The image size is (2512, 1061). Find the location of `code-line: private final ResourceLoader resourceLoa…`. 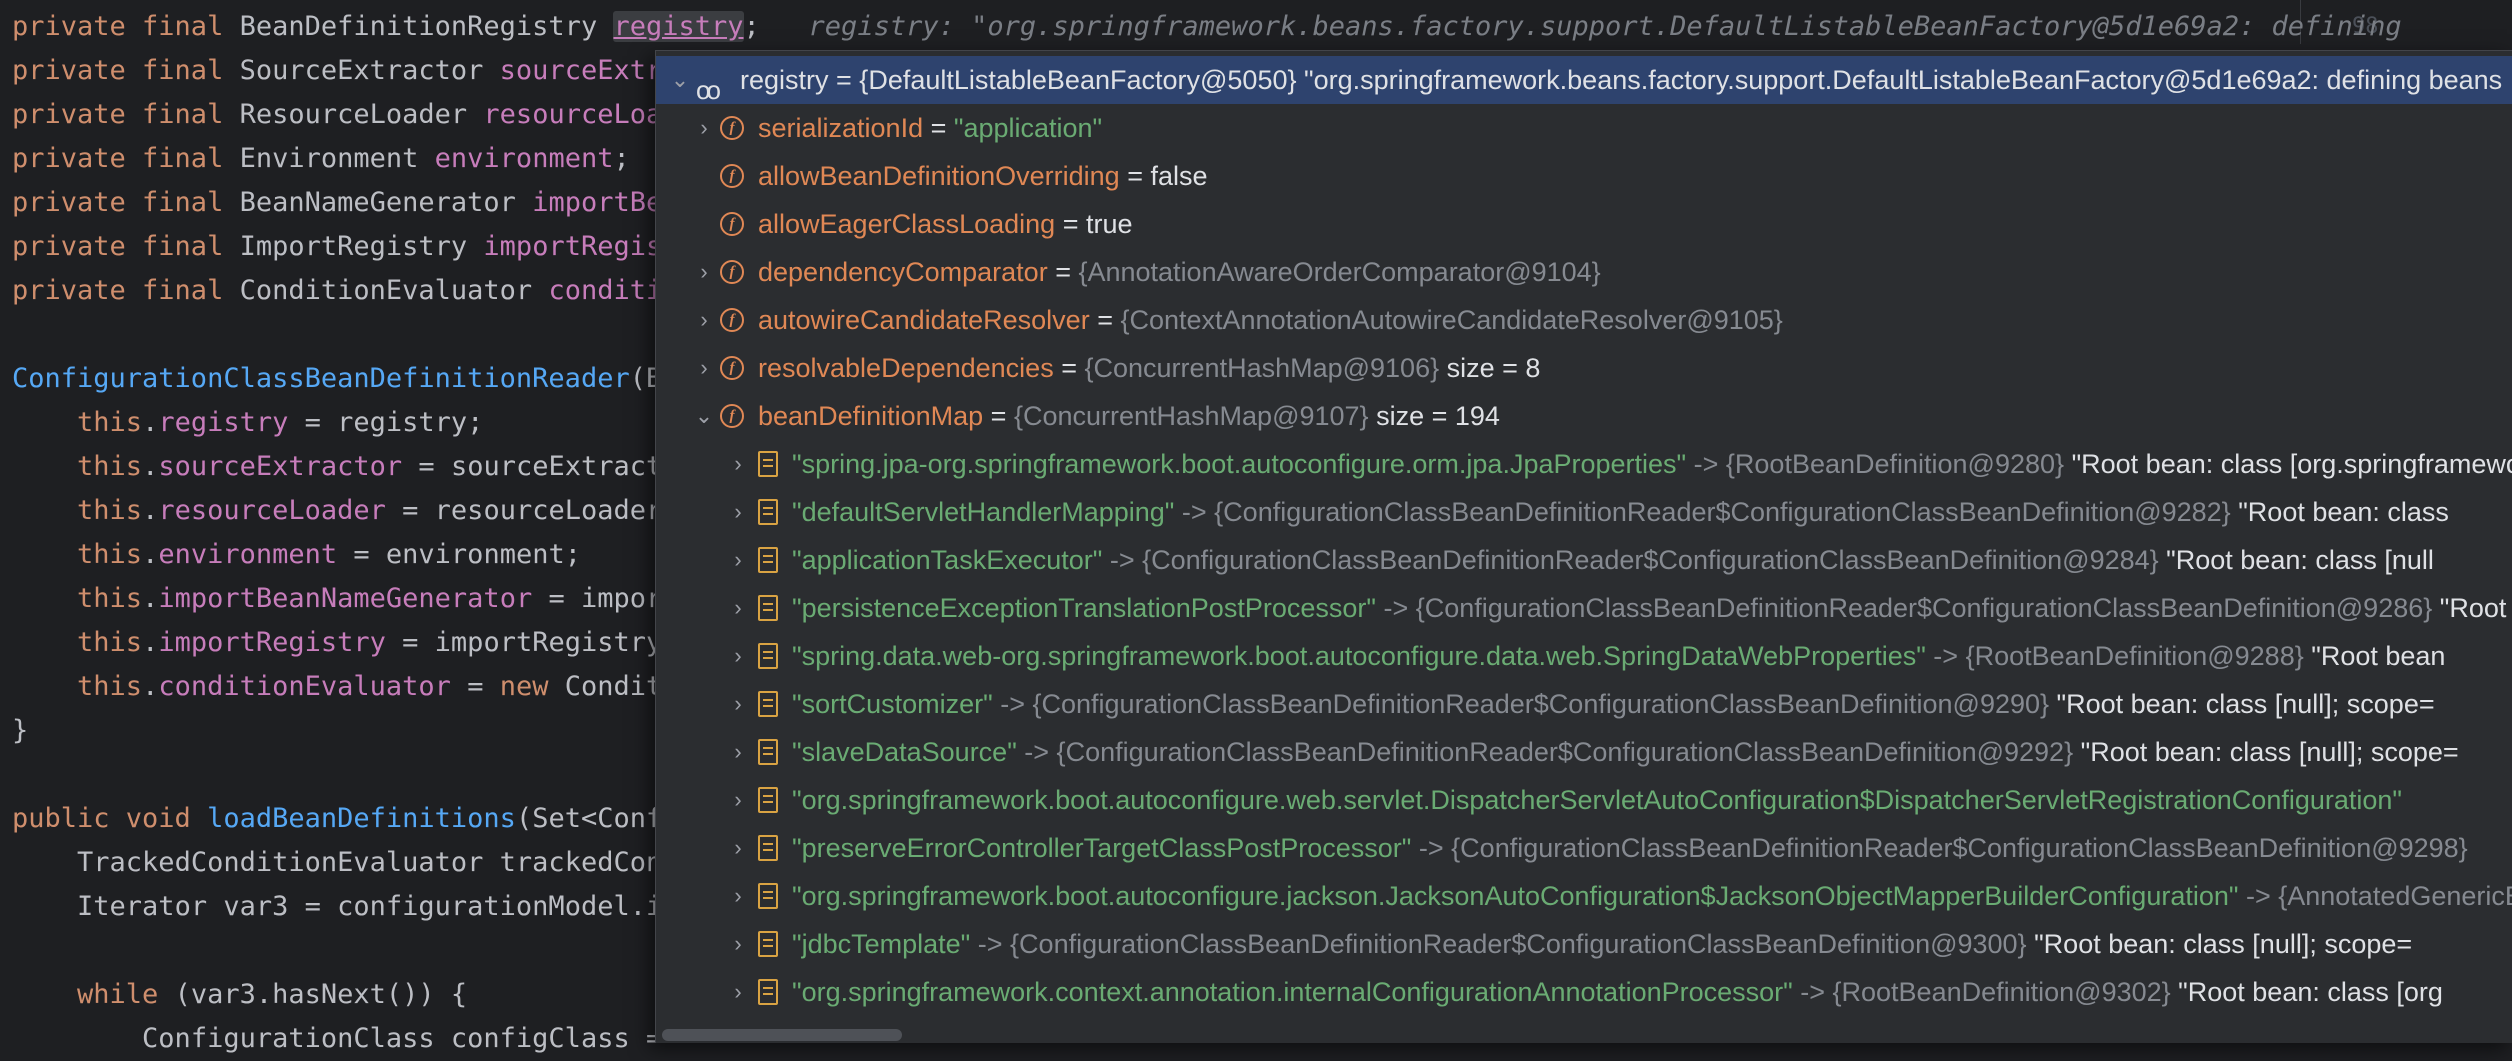

code-line: private final ResourceLoader resourceLoa… is located at coordinates (345, 115).